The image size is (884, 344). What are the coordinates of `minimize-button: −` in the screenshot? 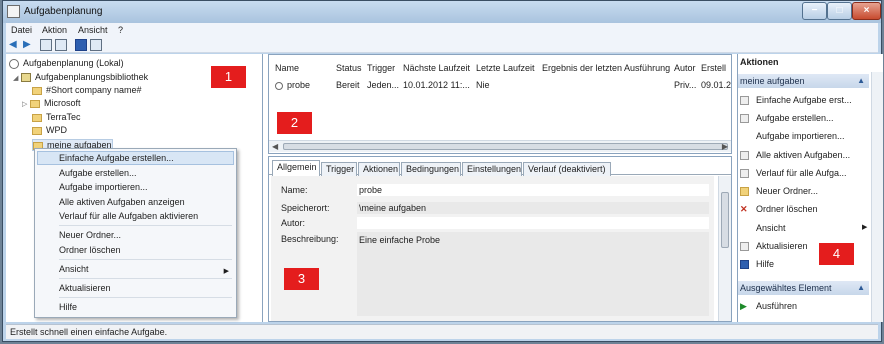 It's located at (814, 11).